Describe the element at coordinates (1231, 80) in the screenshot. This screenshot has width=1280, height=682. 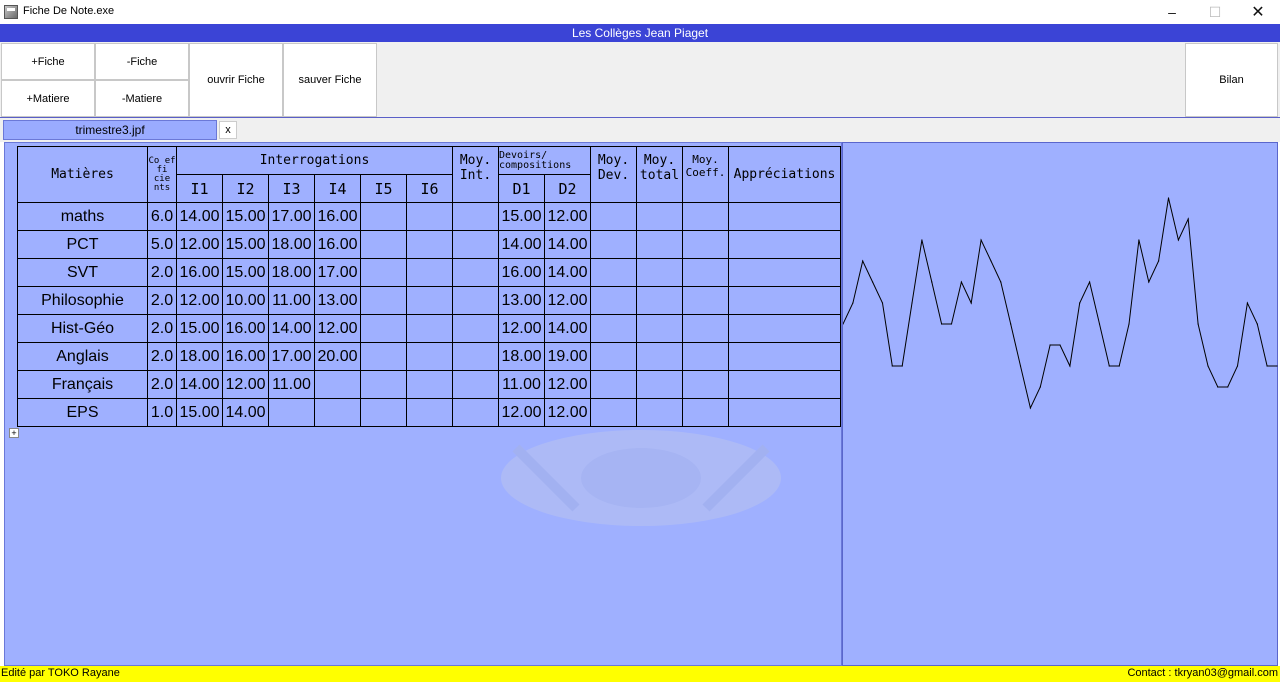
I see `summary-button: Bilan` at that location.